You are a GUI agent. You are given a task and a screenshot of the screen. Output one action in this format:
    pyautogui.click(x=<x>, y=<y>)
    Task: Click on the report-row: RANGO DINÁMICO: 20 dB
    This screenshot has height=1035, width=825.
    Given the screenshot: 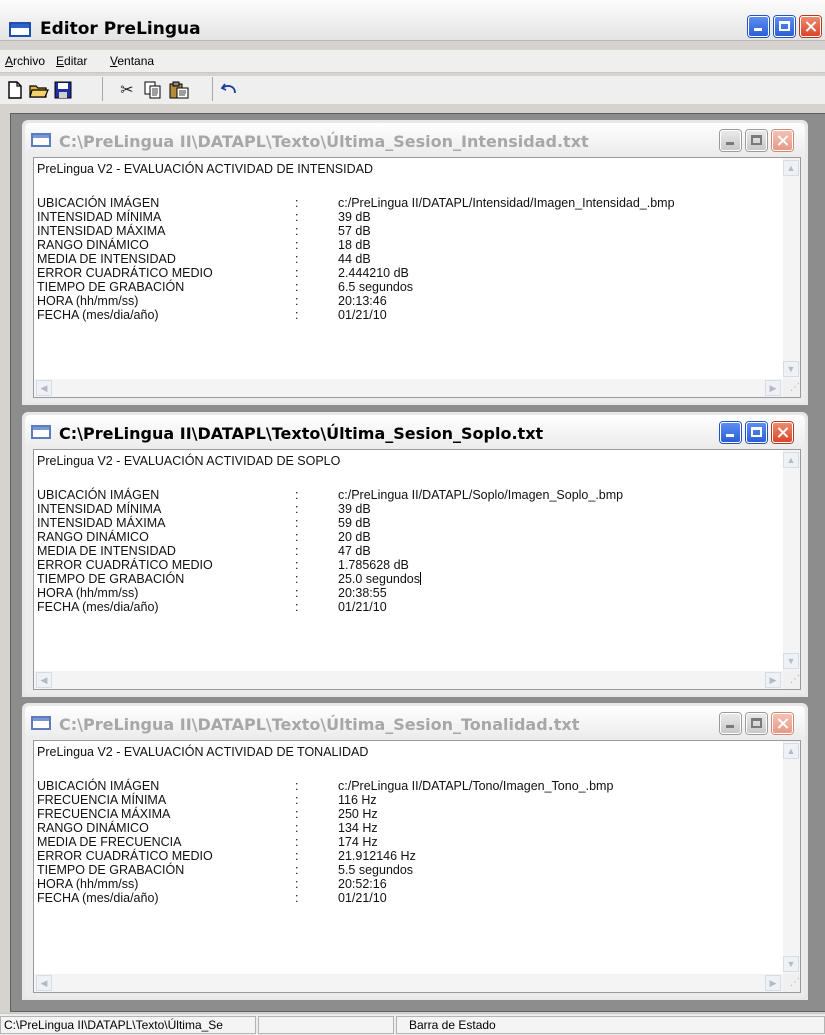 What is the action you would take?
    pyautogui.click(x=417, y=537)
    